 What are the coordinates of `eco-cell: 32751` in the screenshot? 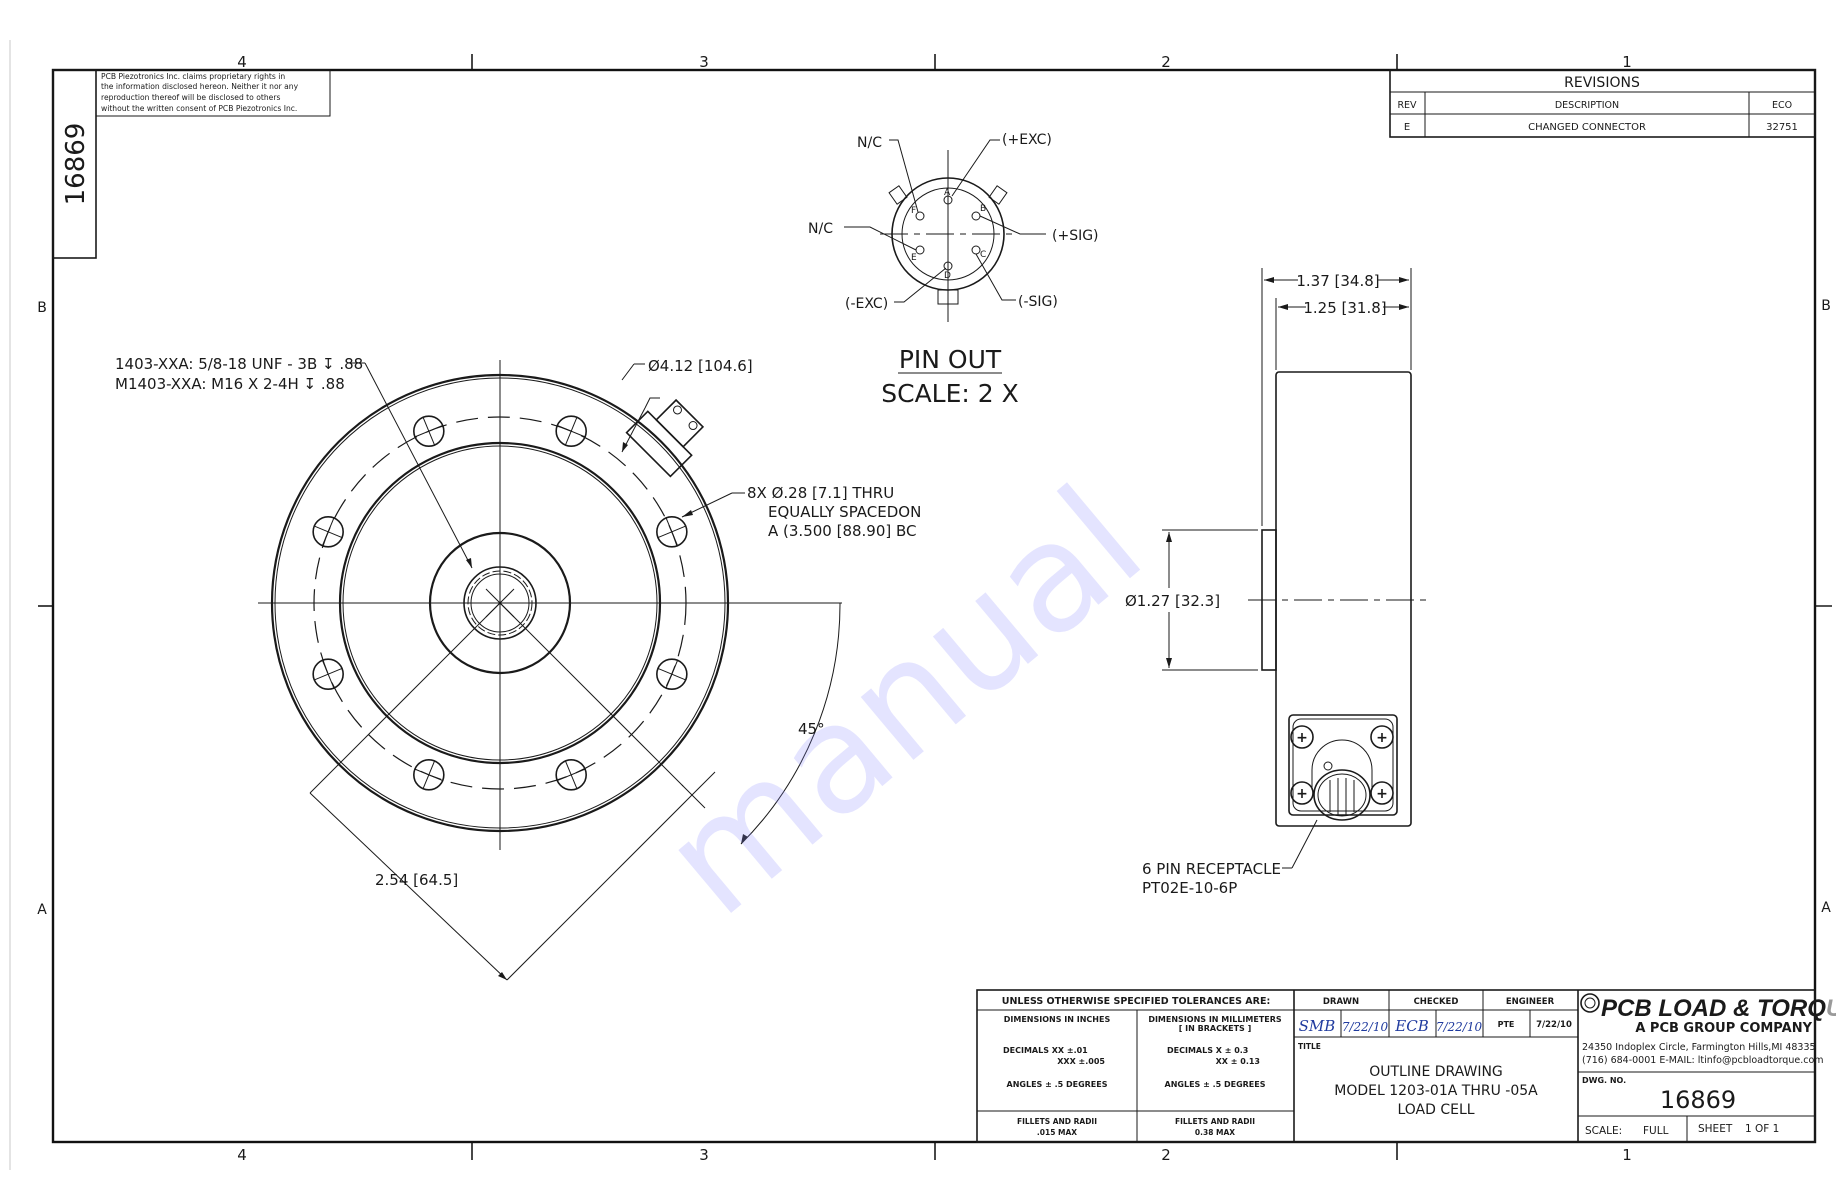 It's located at (1782, 127).